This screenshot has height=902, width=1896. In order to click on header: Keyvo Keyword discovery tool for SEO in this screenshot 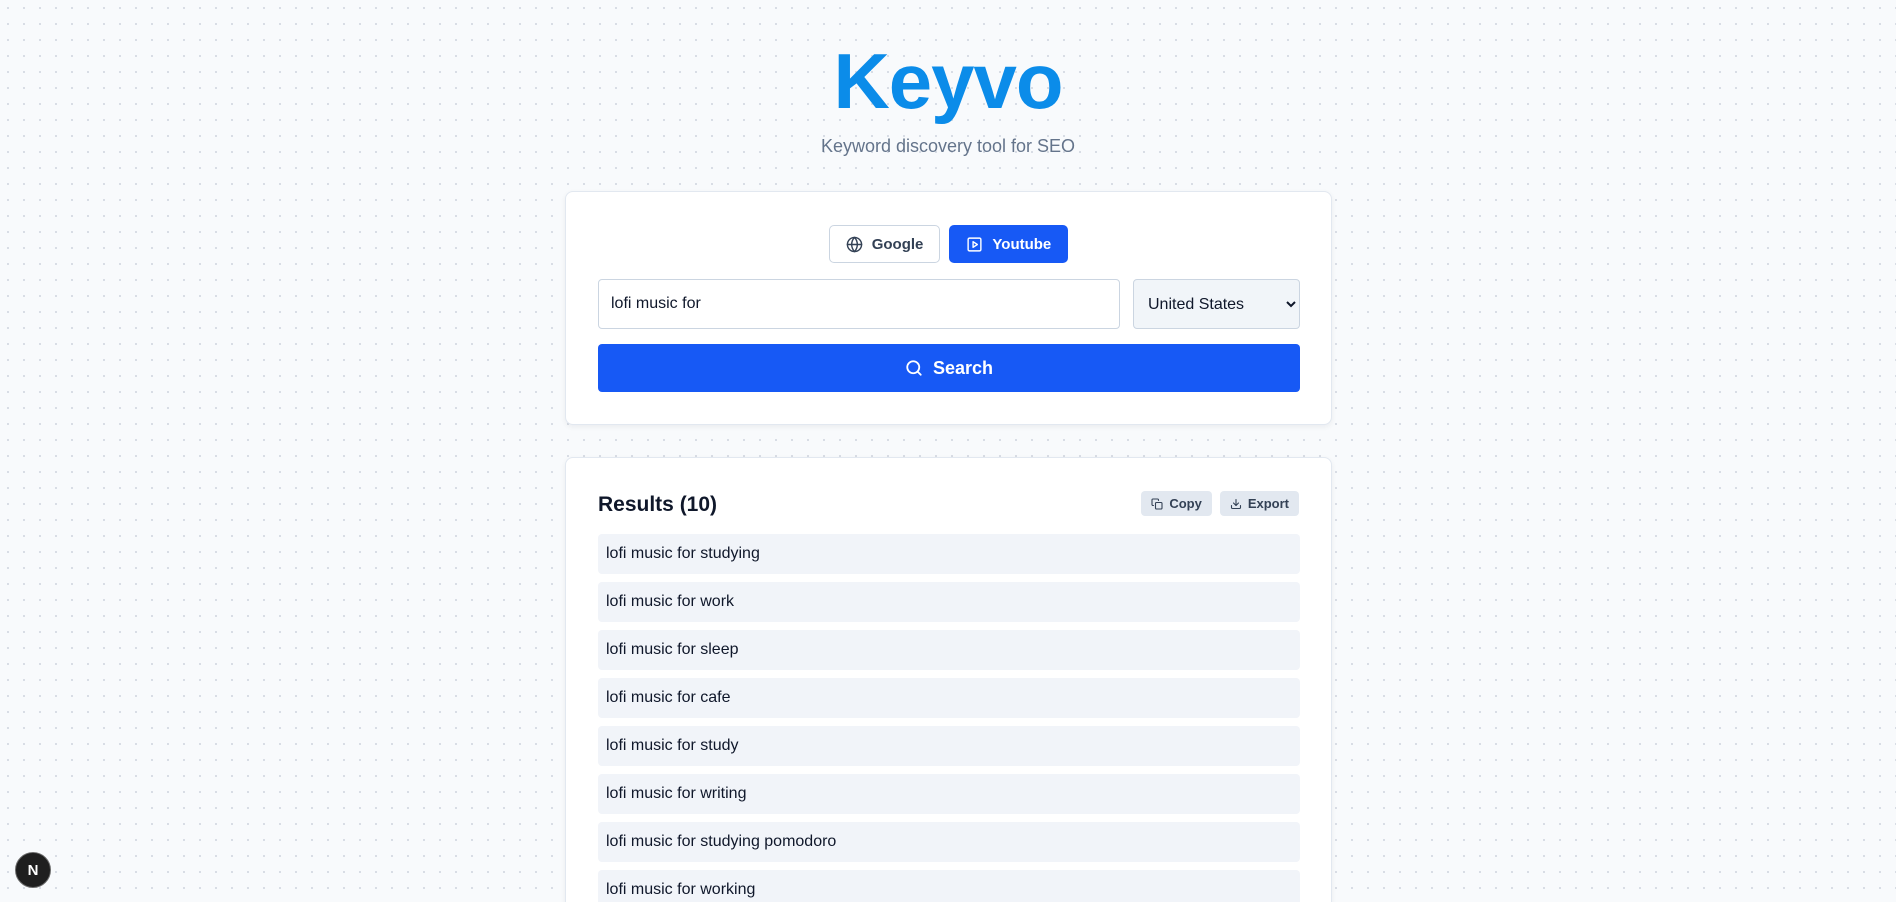, I will do `click(948, 97)`.